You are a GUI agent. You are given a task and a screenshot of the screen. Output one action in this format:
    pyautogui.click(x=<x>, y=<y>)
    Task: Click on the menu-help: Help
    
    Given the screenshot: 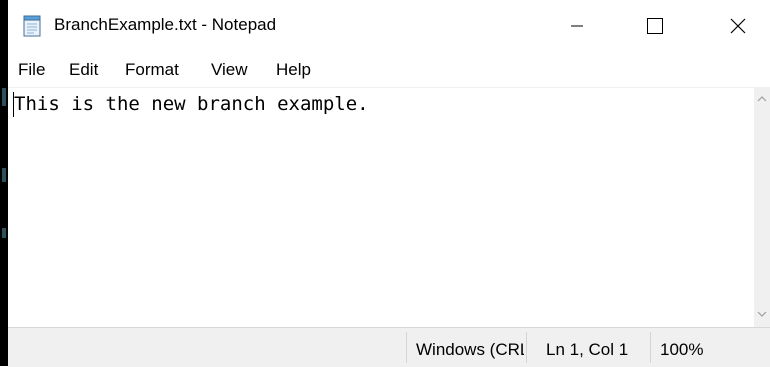 What is the action you would take?
    pyautogui.click(x=293, y=70)
    